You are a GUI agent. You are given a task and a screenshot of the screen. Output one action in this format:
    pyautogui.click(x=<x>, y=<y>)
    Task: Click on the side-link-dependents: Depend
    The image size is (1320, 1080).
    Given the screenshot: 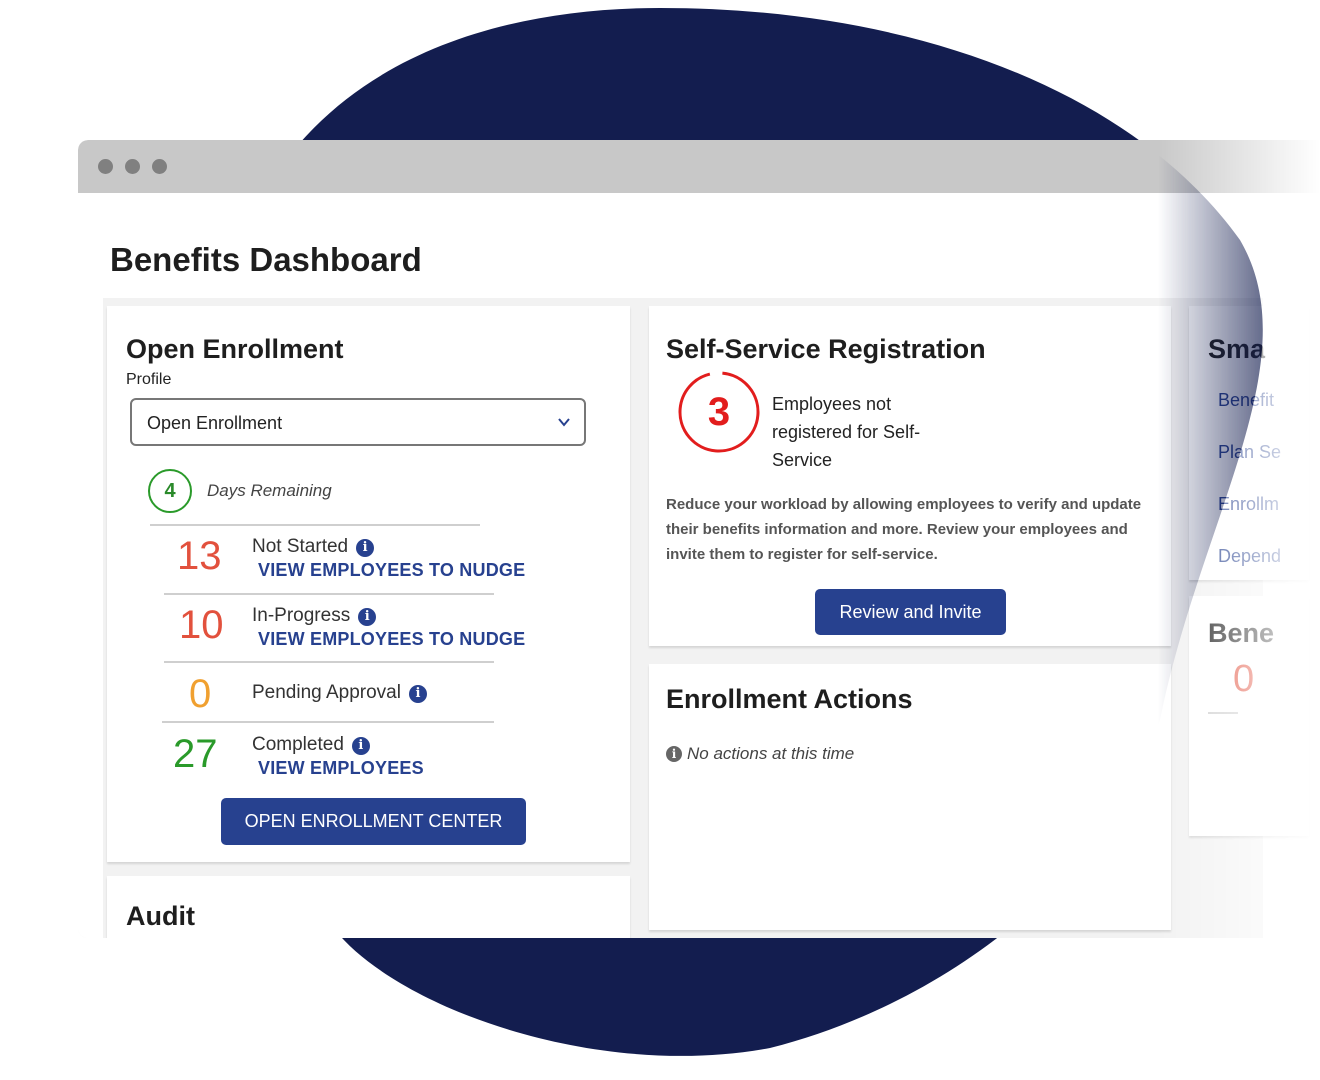 What is the action you would take?
    pyautogui.click(x=1249, y=556)
    